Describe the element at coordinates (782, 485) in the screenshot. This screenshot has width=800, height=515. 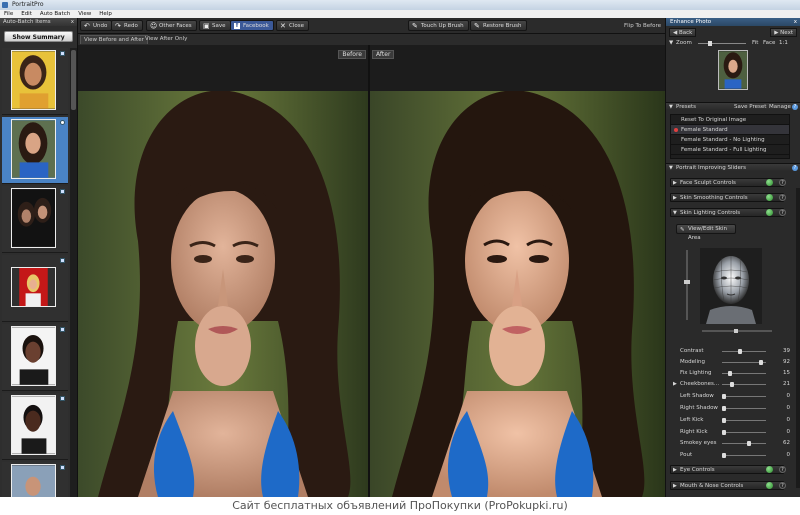
I see `mouth-nose-help-icon: ?` at that location.